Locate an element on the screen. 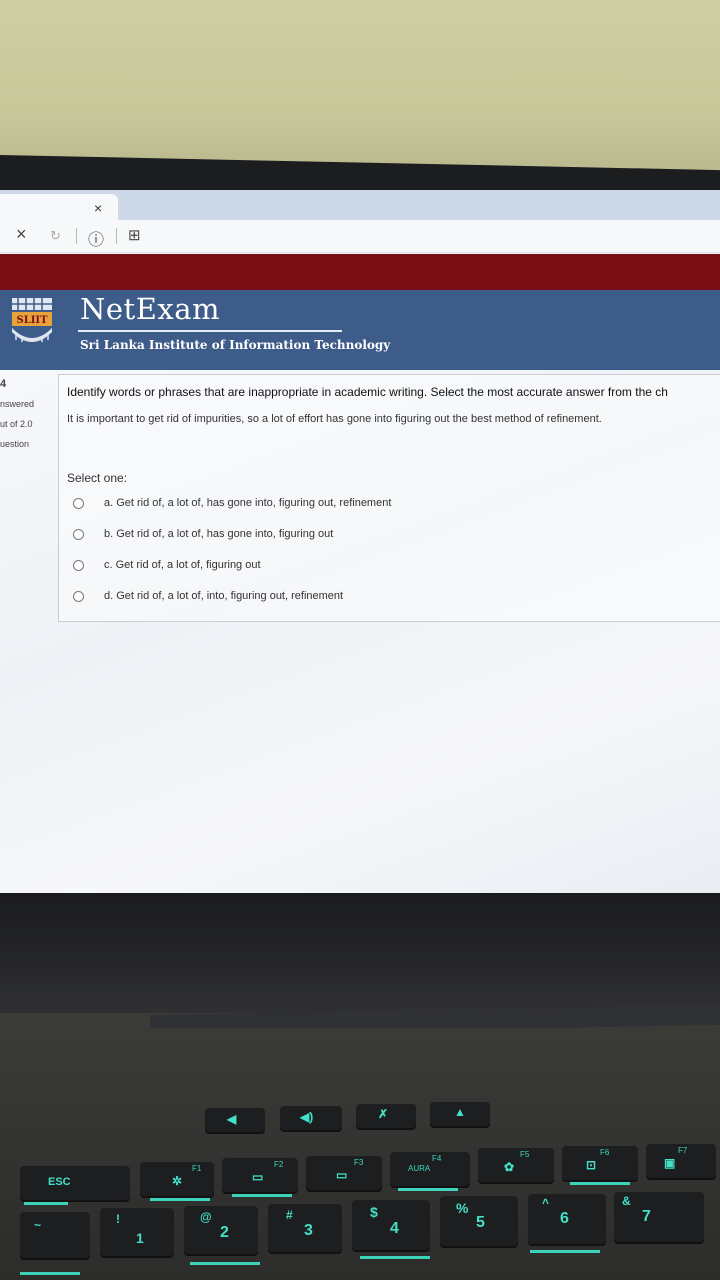 The width and height of the screenshot is (720, 1280). f1-key: F1 ✲ is located at coordinates (177, 1179).